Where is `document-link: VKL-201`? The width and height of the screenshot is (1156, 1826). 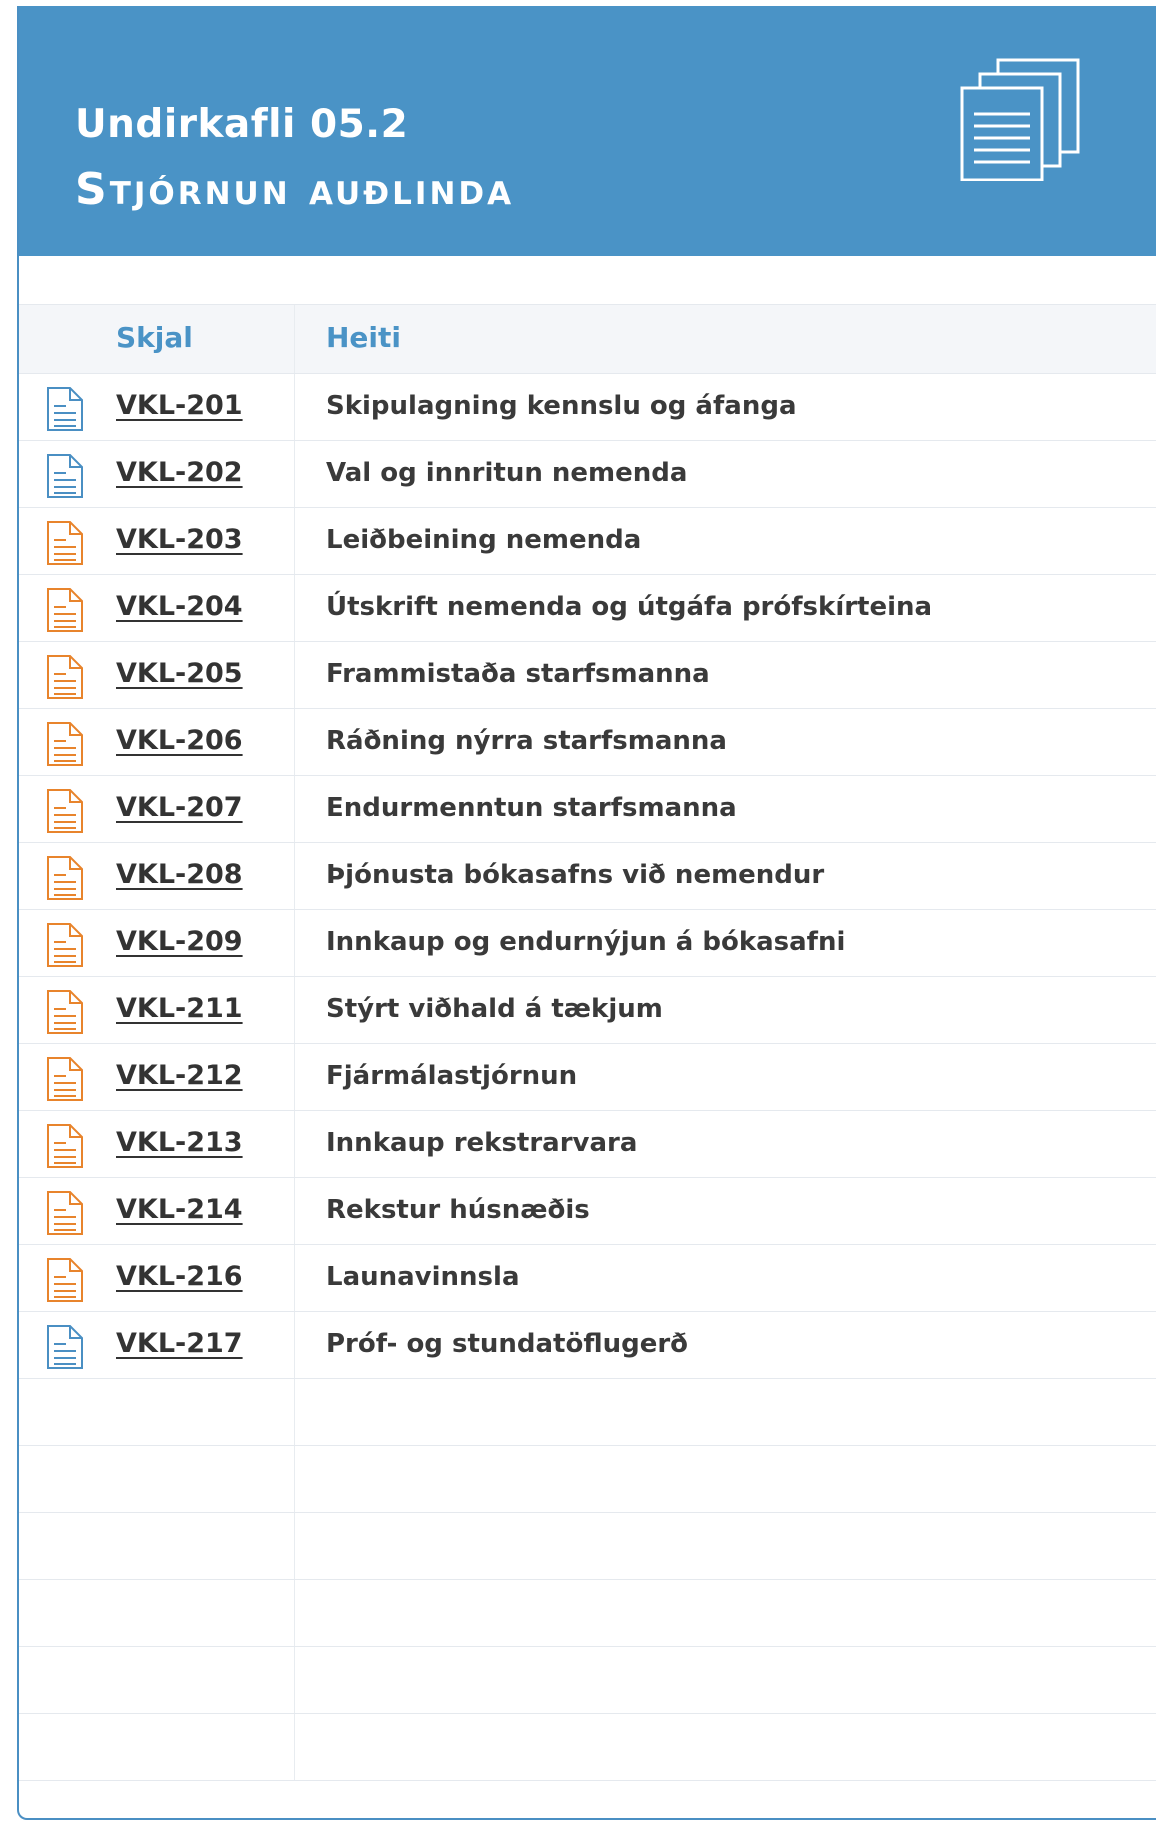 document-link: VKL-201 is located at coordinates (179, 405).